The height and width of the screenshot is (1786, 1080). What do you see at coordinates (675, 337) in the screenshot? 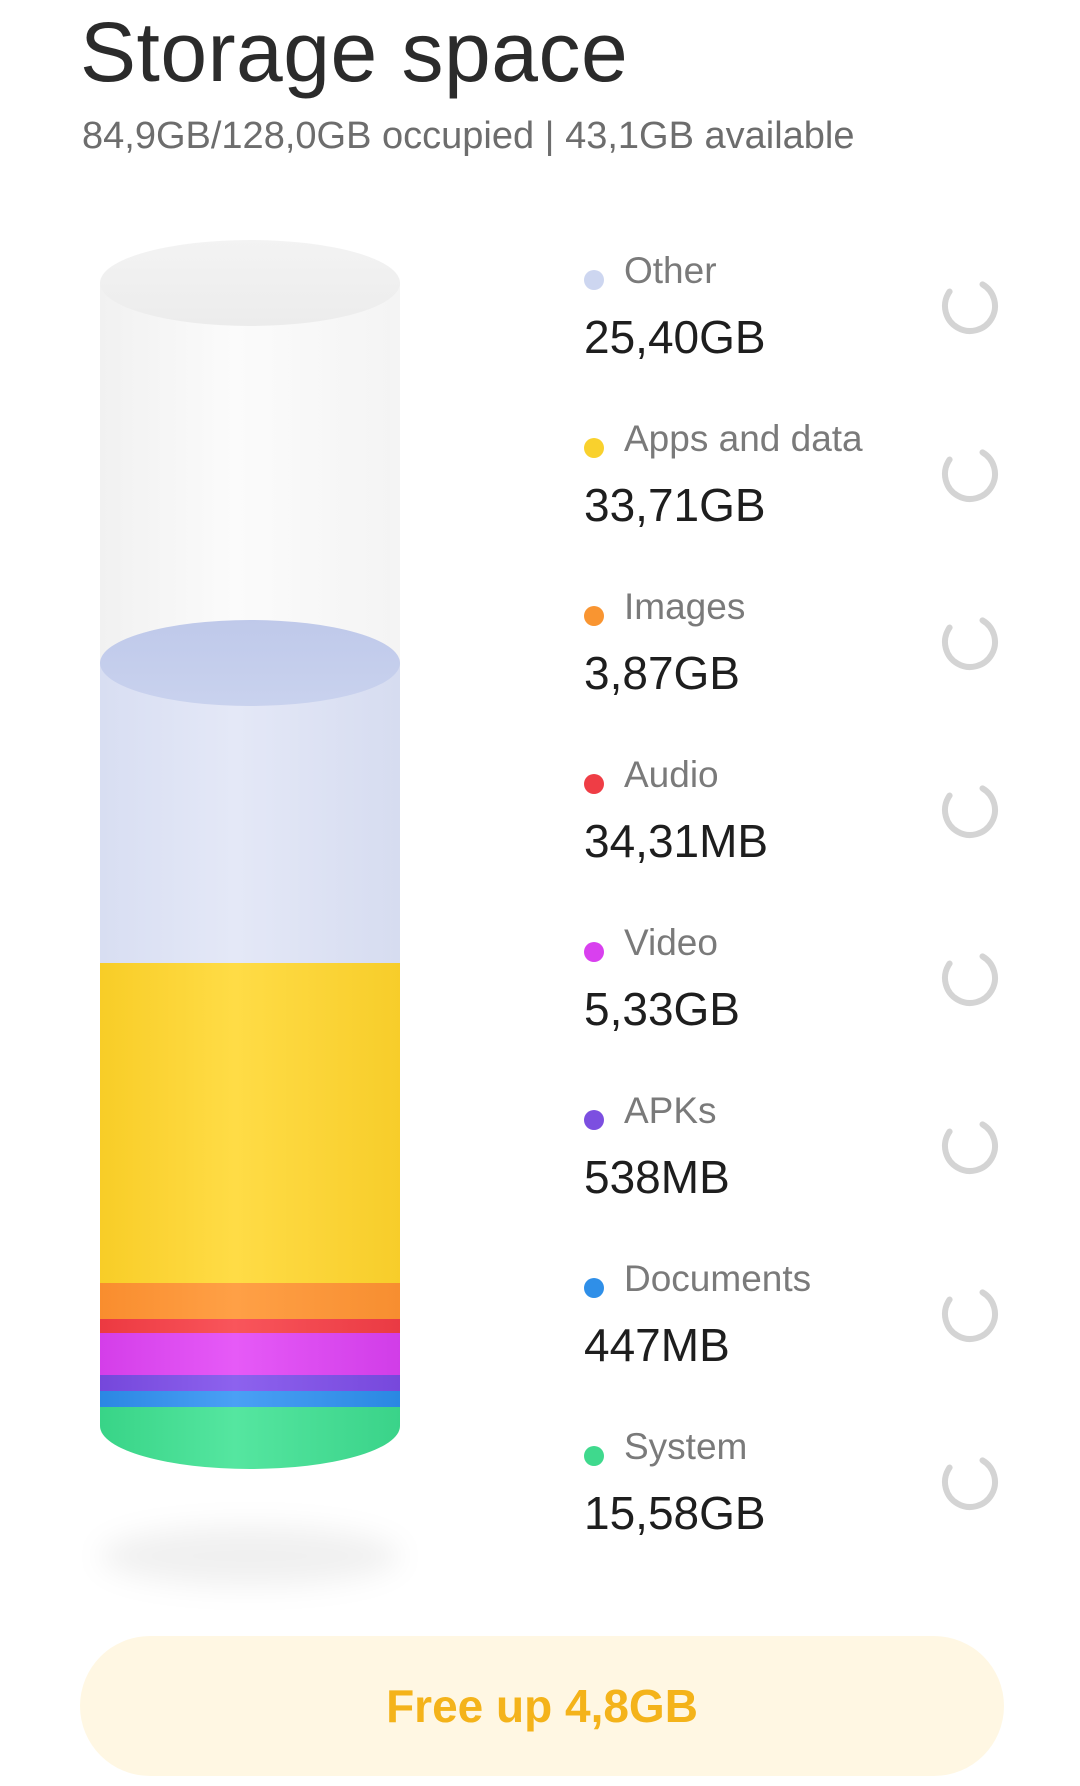
I see `category-size: 25,40GB` at bounding box center [675, 337].